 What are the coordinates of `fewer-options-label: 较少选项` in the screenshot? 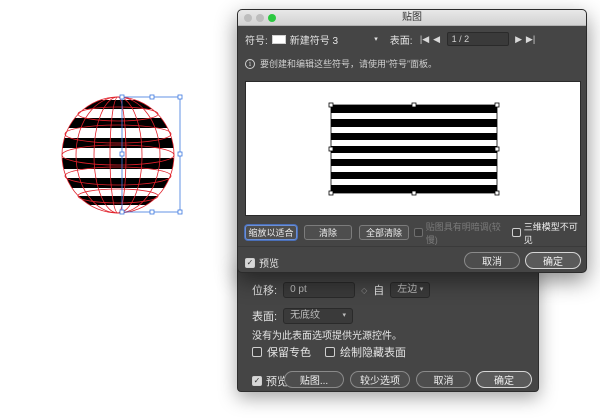 It's located at (380, 381).